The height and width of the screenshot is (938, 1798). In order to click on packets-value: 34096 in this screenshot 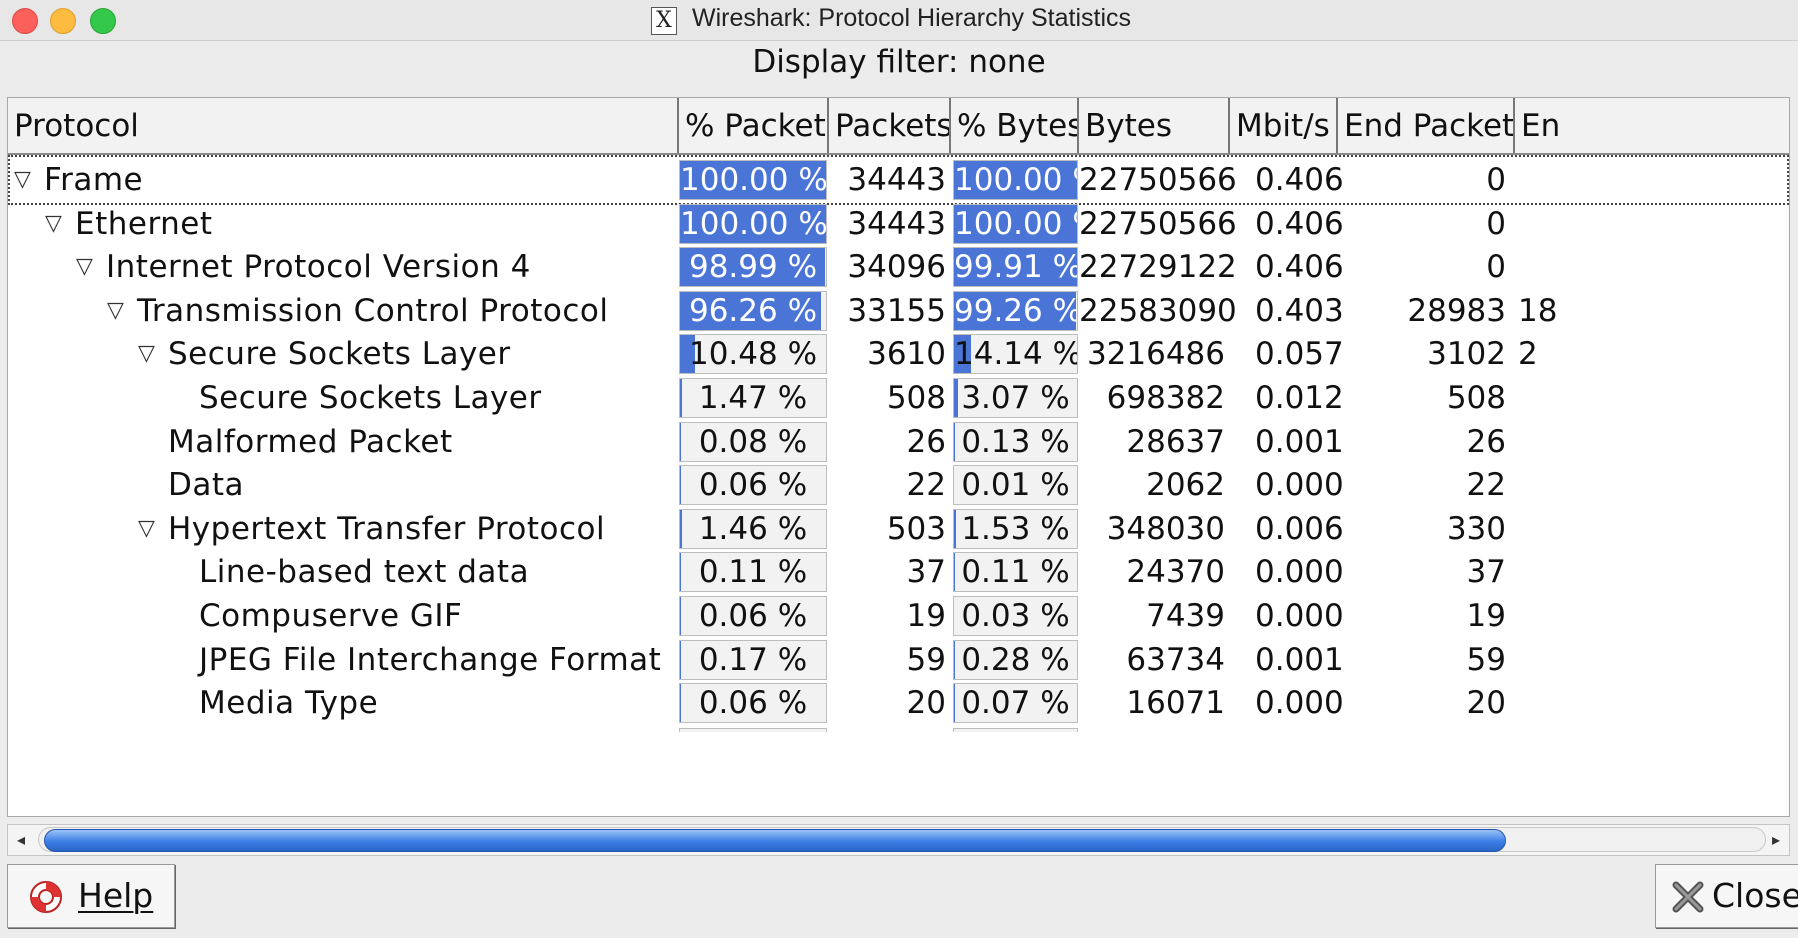, I will do `click(896, 267)`.